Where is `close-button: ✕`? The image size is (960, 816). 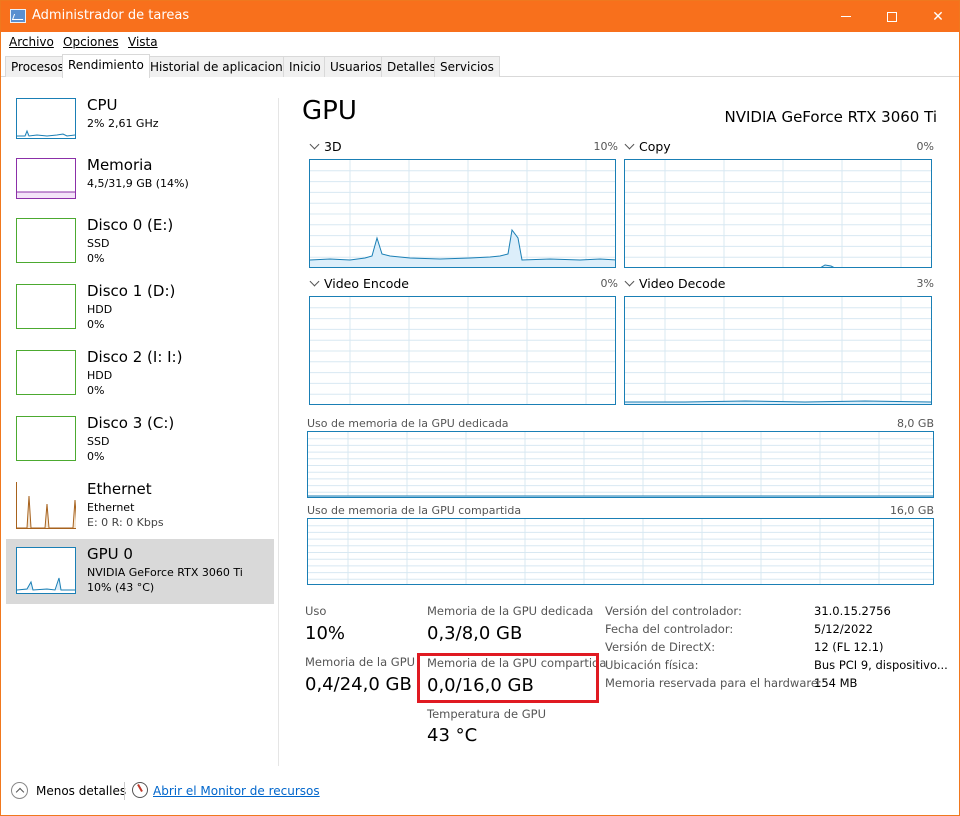
close-button: ✕ is located at coordinates (937, 16).